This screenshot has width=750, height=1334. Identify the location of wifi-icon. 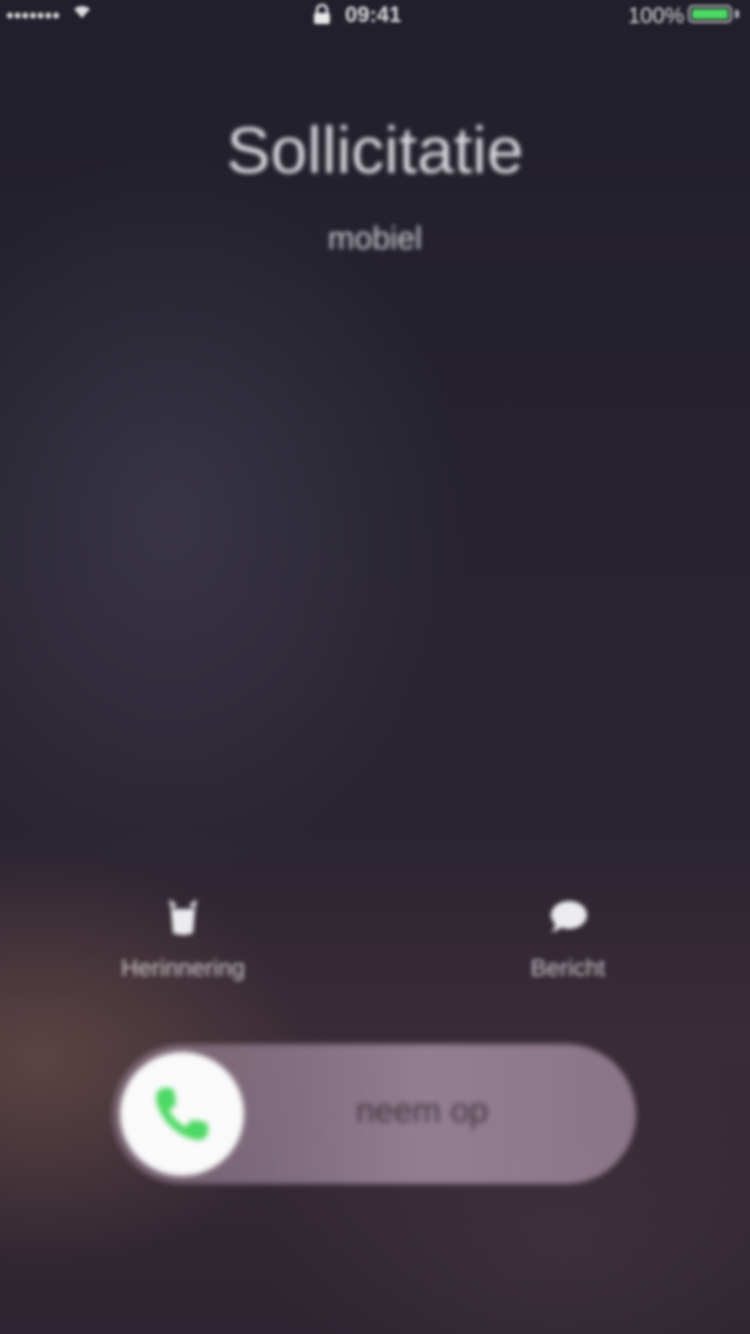
(82, 12).